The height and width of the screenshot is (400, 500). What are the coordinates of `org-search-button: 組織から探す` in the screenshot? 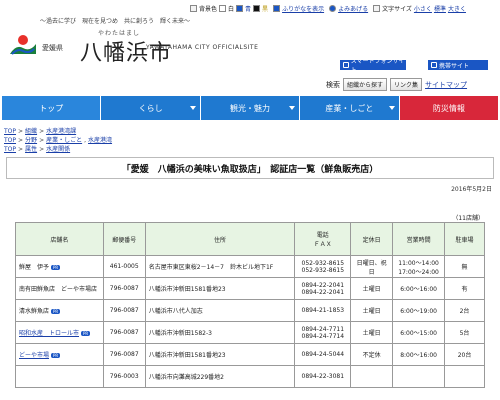 It's located at (365, 84).